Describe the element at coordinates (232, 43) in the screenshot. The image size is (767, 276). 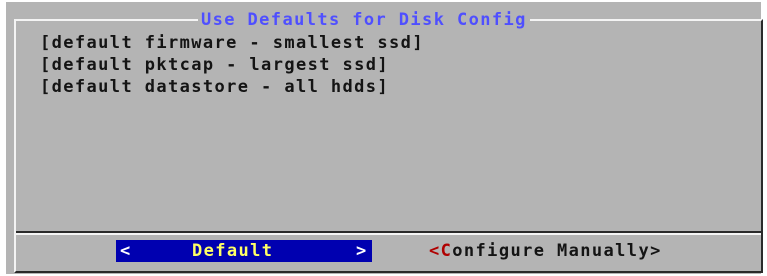
I see `firmware-default-line: [default firmware - smallest ssd]` at that location.